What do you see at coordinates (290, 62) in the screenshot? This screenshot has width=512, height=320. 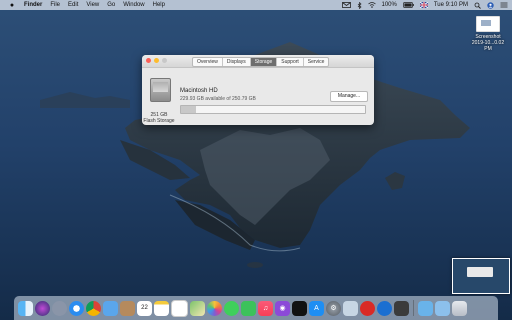 I see `tab-support: Support` at bounding box center [290, 62].